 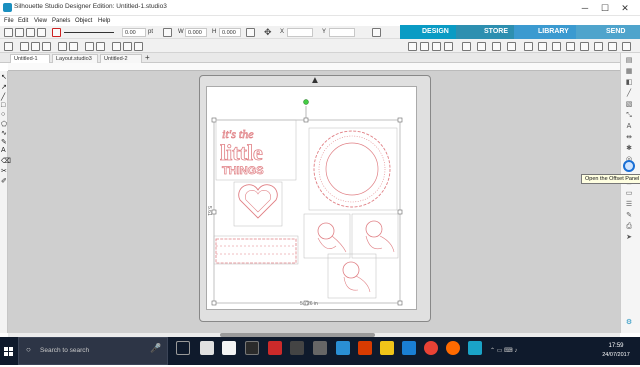 What do you see at coordinates (89, 32) in the screenshot?
I see `line-style-preview` at bounding box center [89, 32].